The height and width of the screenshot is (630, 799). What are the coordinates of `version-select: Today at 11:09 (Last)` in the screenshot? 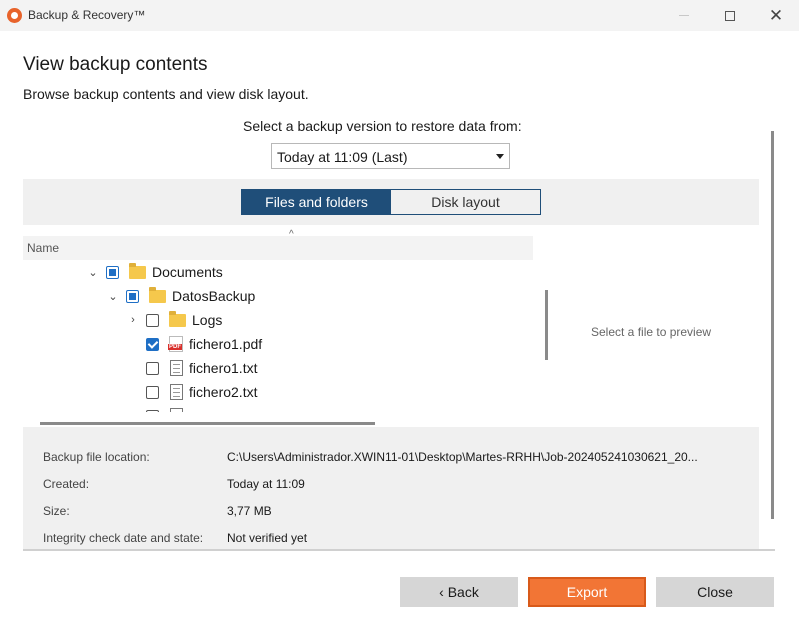 It's located at (390, 156).